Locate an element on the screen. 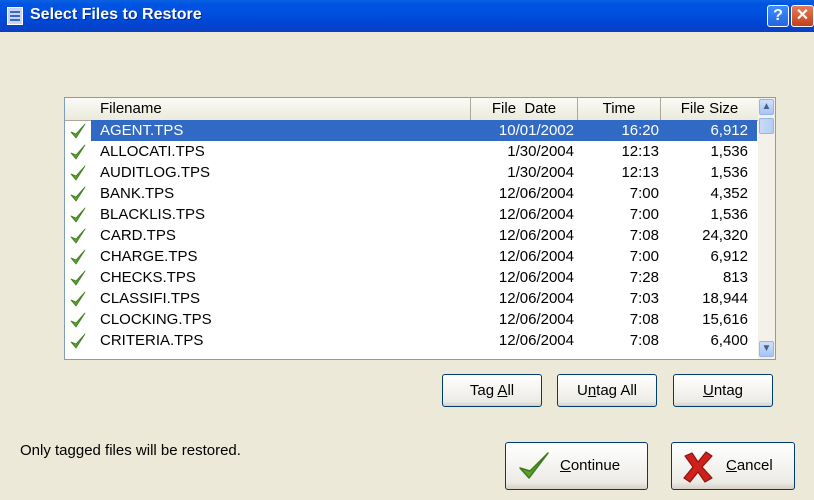 This screenshot has width=814, height=500. x-icon is located at coordinates (698, 467).